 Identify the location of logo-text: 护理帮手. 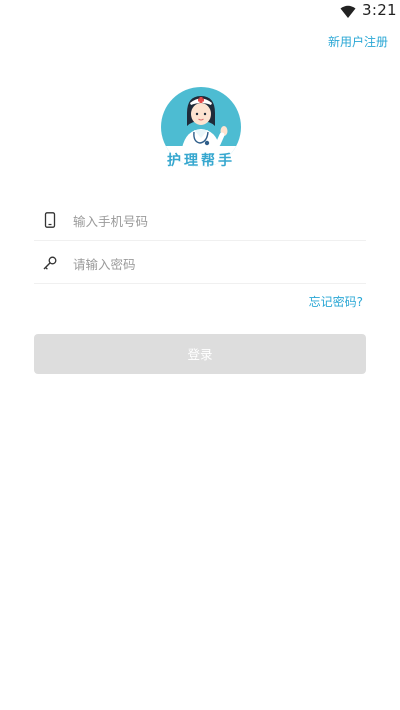
(201, 161).